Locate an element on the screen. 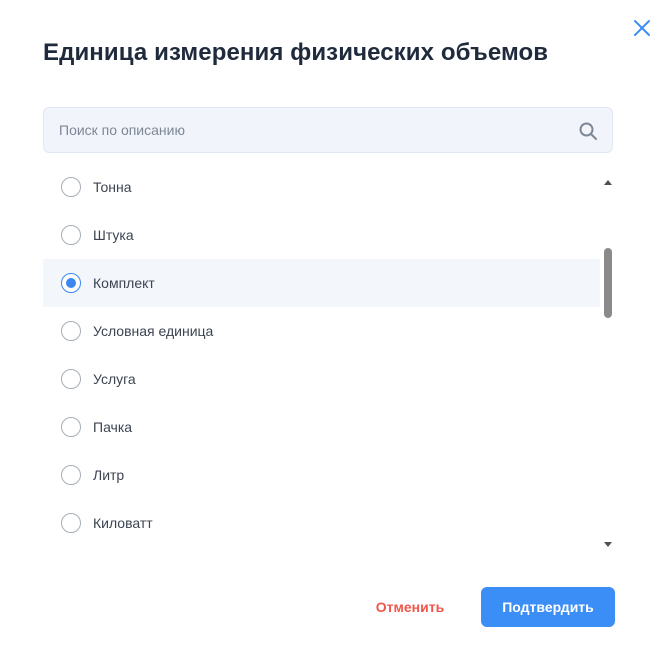 The image size is (659, 656). search-box is located at coordinates (328, 130).